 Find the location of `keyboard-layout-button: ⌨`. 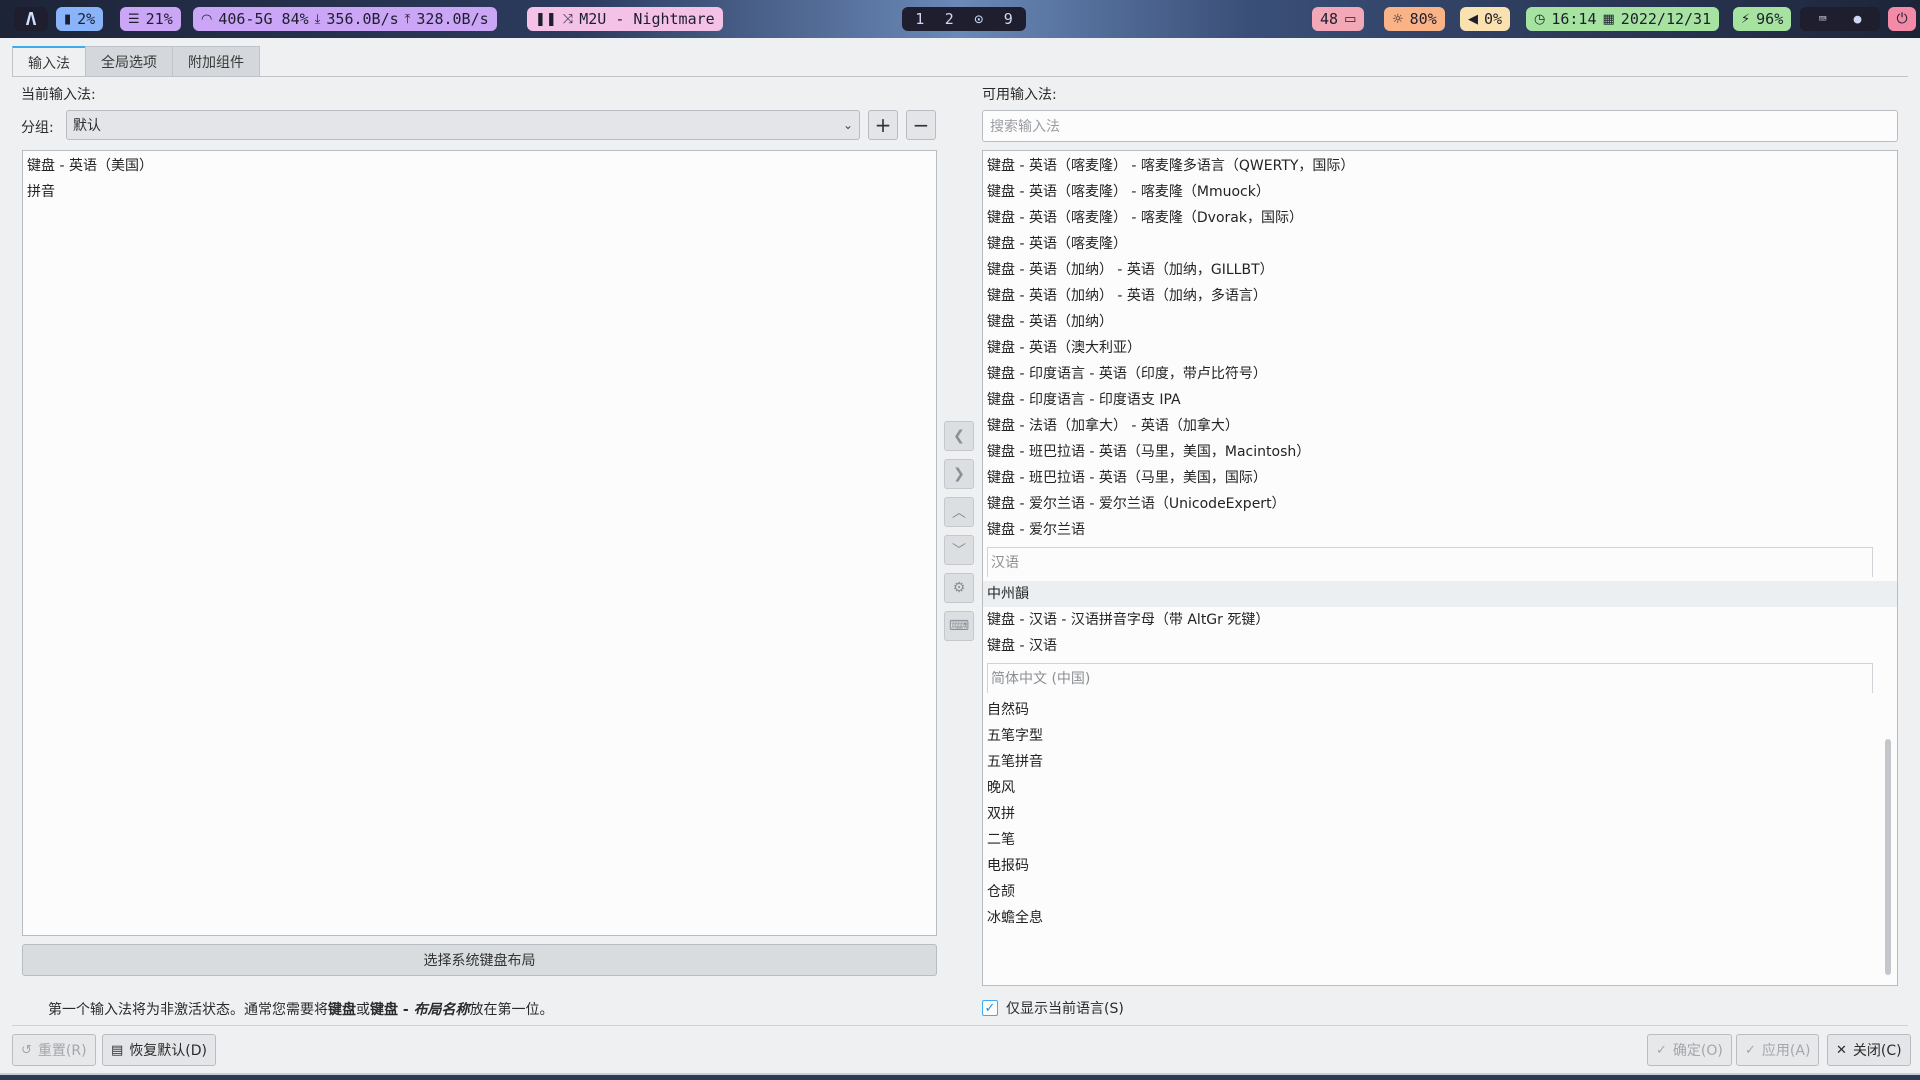

keyboard-layout-button: ⌨ is located at coordinates (959, 626).